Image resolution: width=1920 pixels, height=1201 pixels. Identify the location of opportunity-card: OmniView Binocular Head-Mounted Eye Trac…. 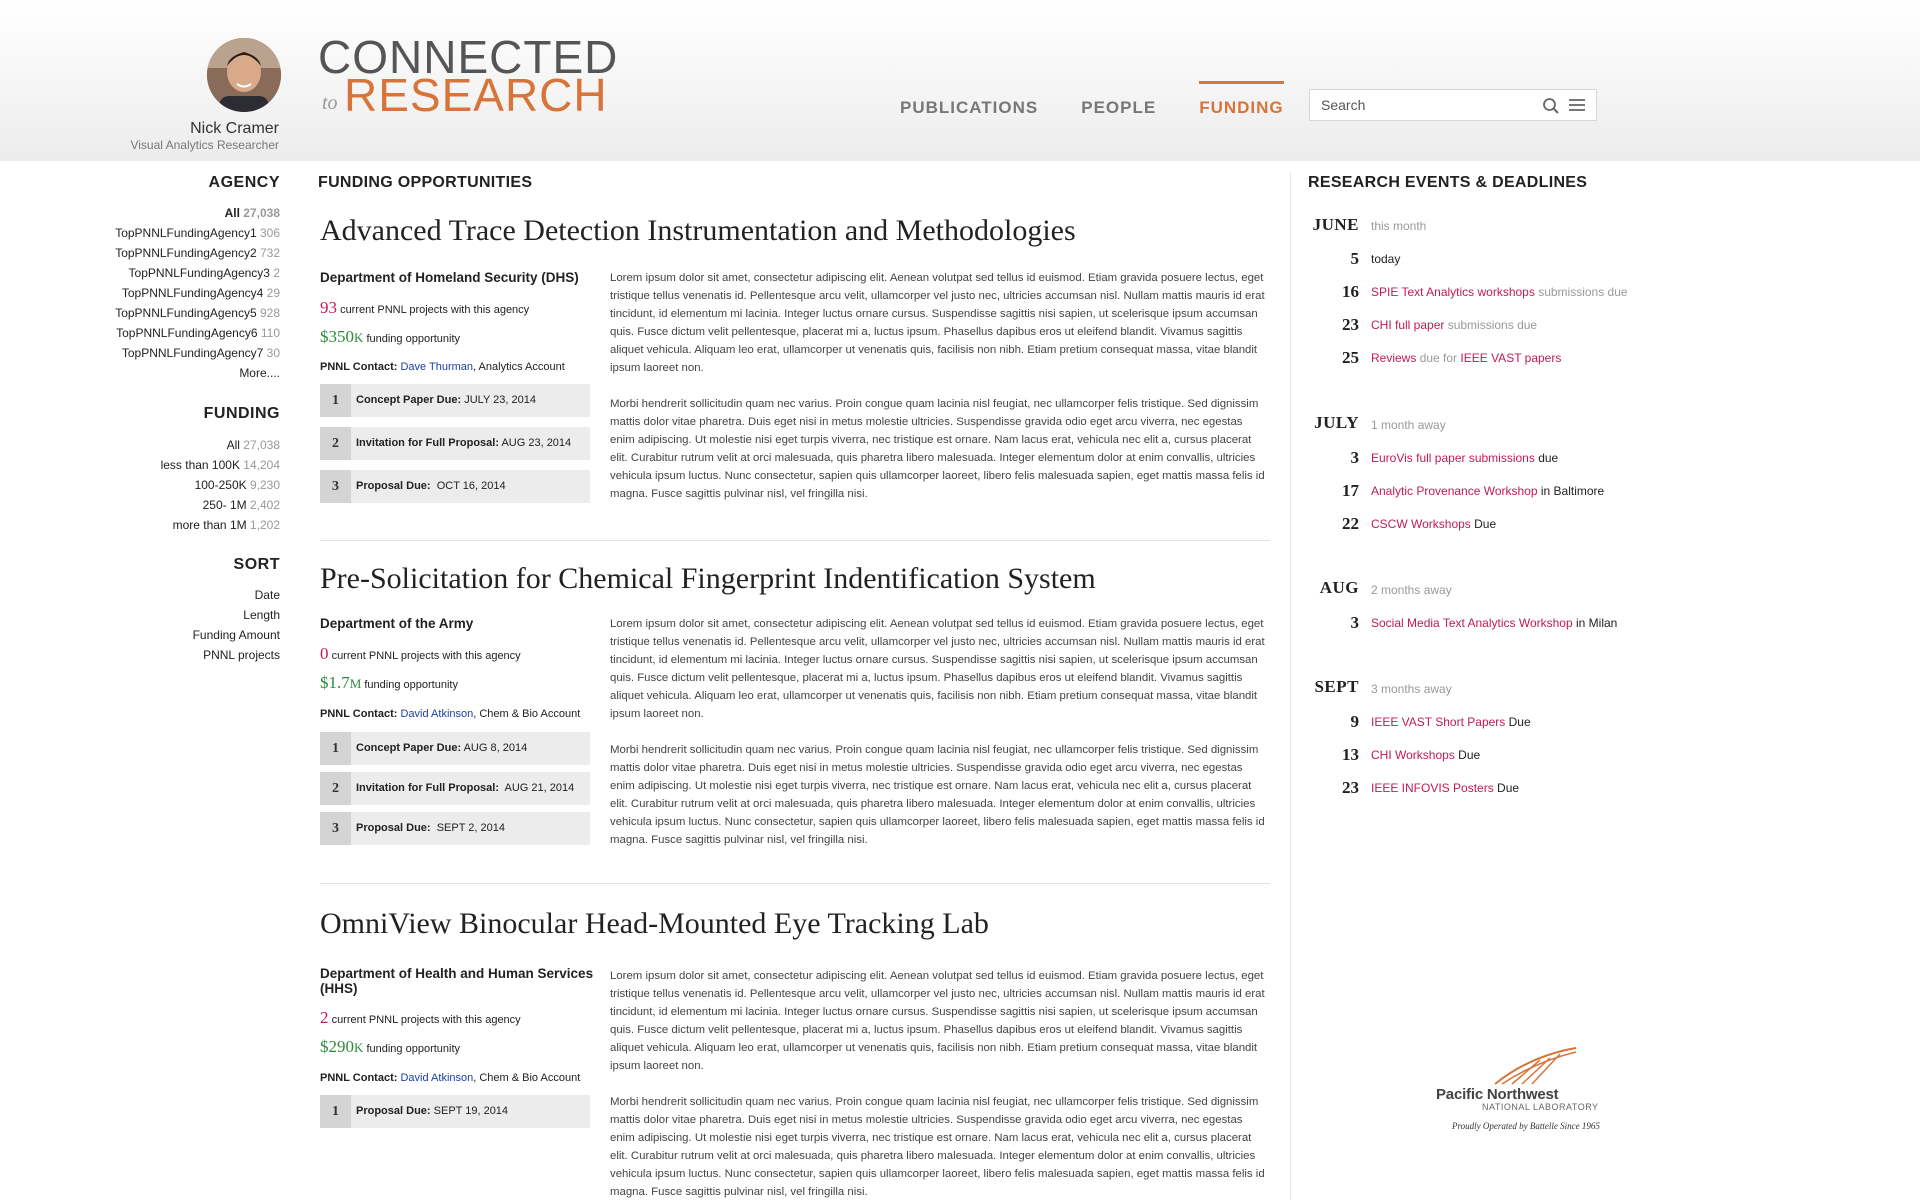
(795, 1053).